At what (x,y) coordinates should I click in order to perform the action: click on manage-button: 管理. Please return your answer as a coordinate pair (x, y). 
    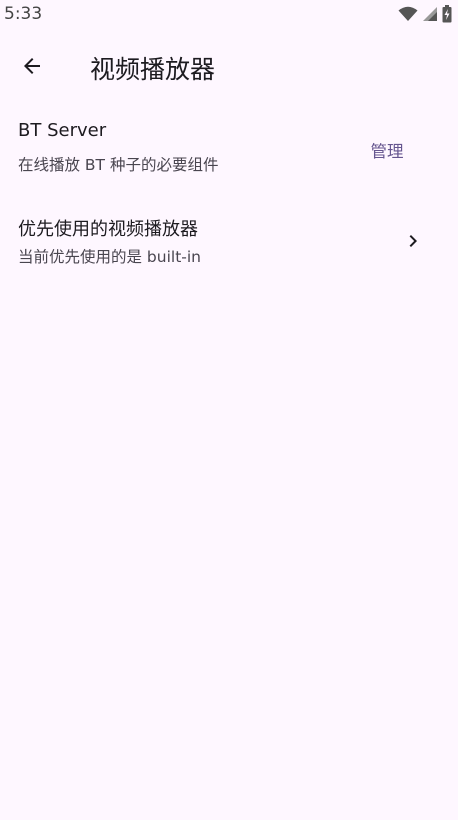
    Looking at the image, I should click on (387, 150).